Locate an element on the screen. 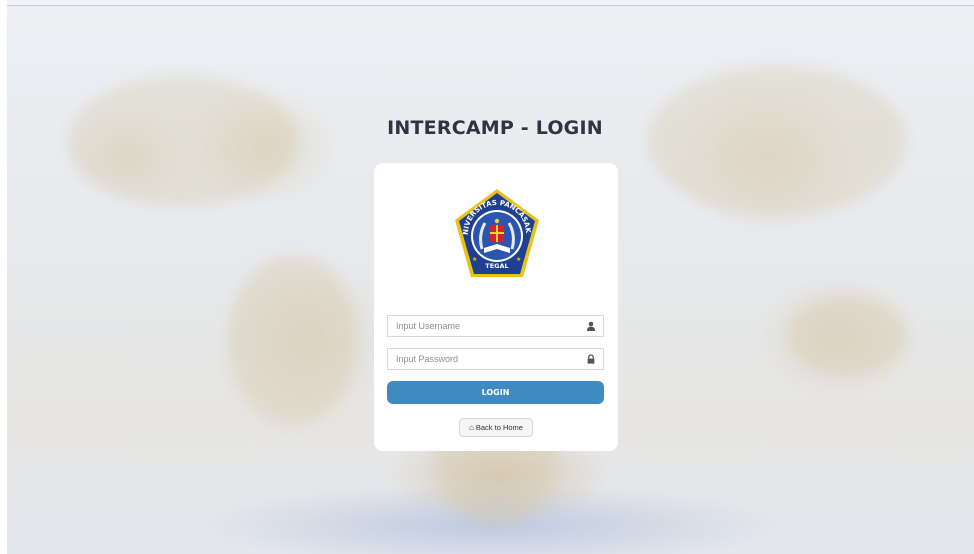  university-logo: UNIVERSITAS PANCASAKTI TEGAL ★ ★ is located at coordinates (495, 232).